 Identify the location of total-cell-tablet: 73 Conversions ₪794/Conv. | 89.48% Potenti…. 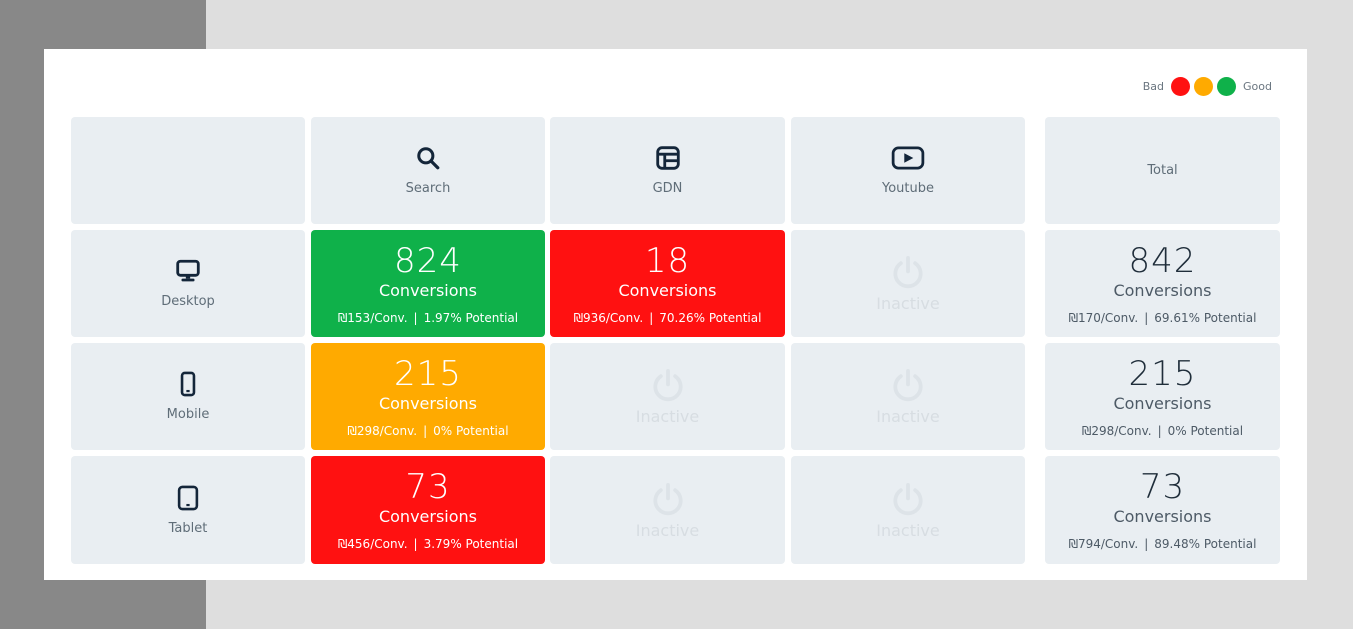
(1162, 510).